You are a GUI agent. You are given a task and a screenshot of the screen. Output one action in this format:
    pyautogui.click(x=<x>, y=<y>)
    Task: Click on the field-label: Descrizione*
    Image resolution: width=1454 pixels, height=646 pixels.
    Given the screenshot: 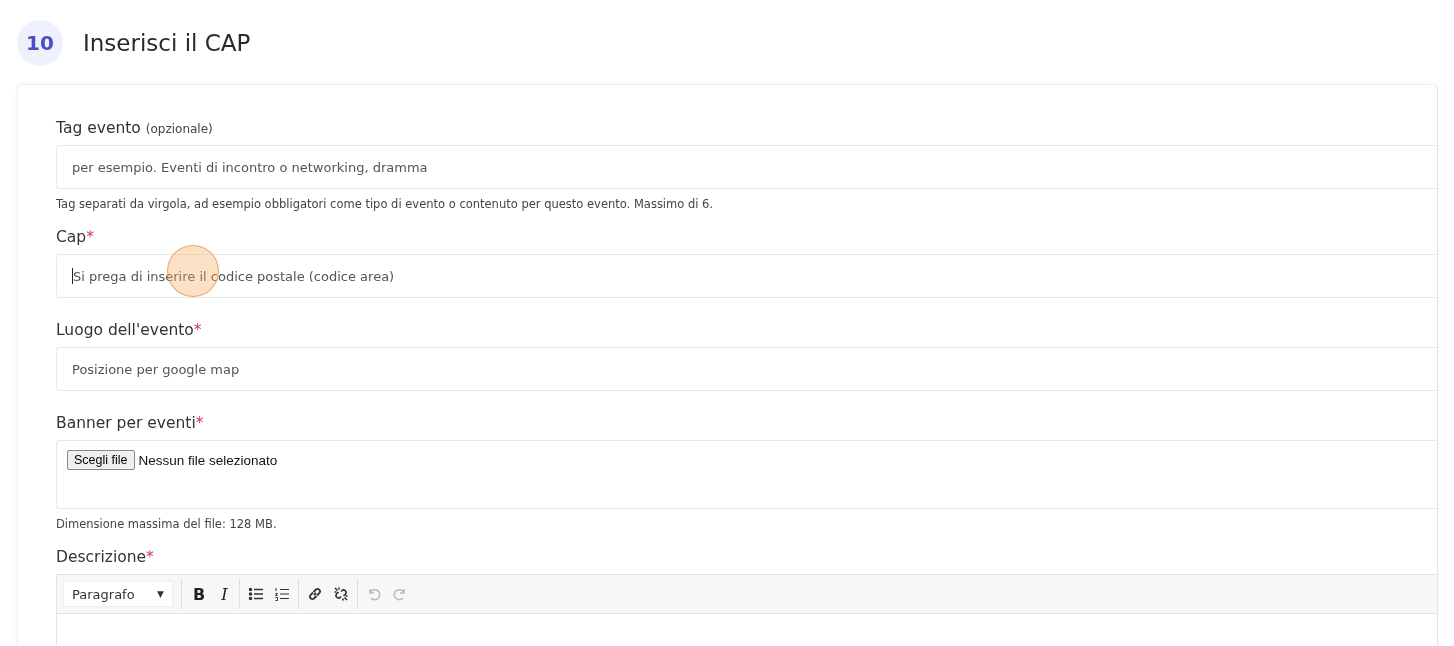 What is the action you would take?
    pyautogui.click(x=105, y=557)
    